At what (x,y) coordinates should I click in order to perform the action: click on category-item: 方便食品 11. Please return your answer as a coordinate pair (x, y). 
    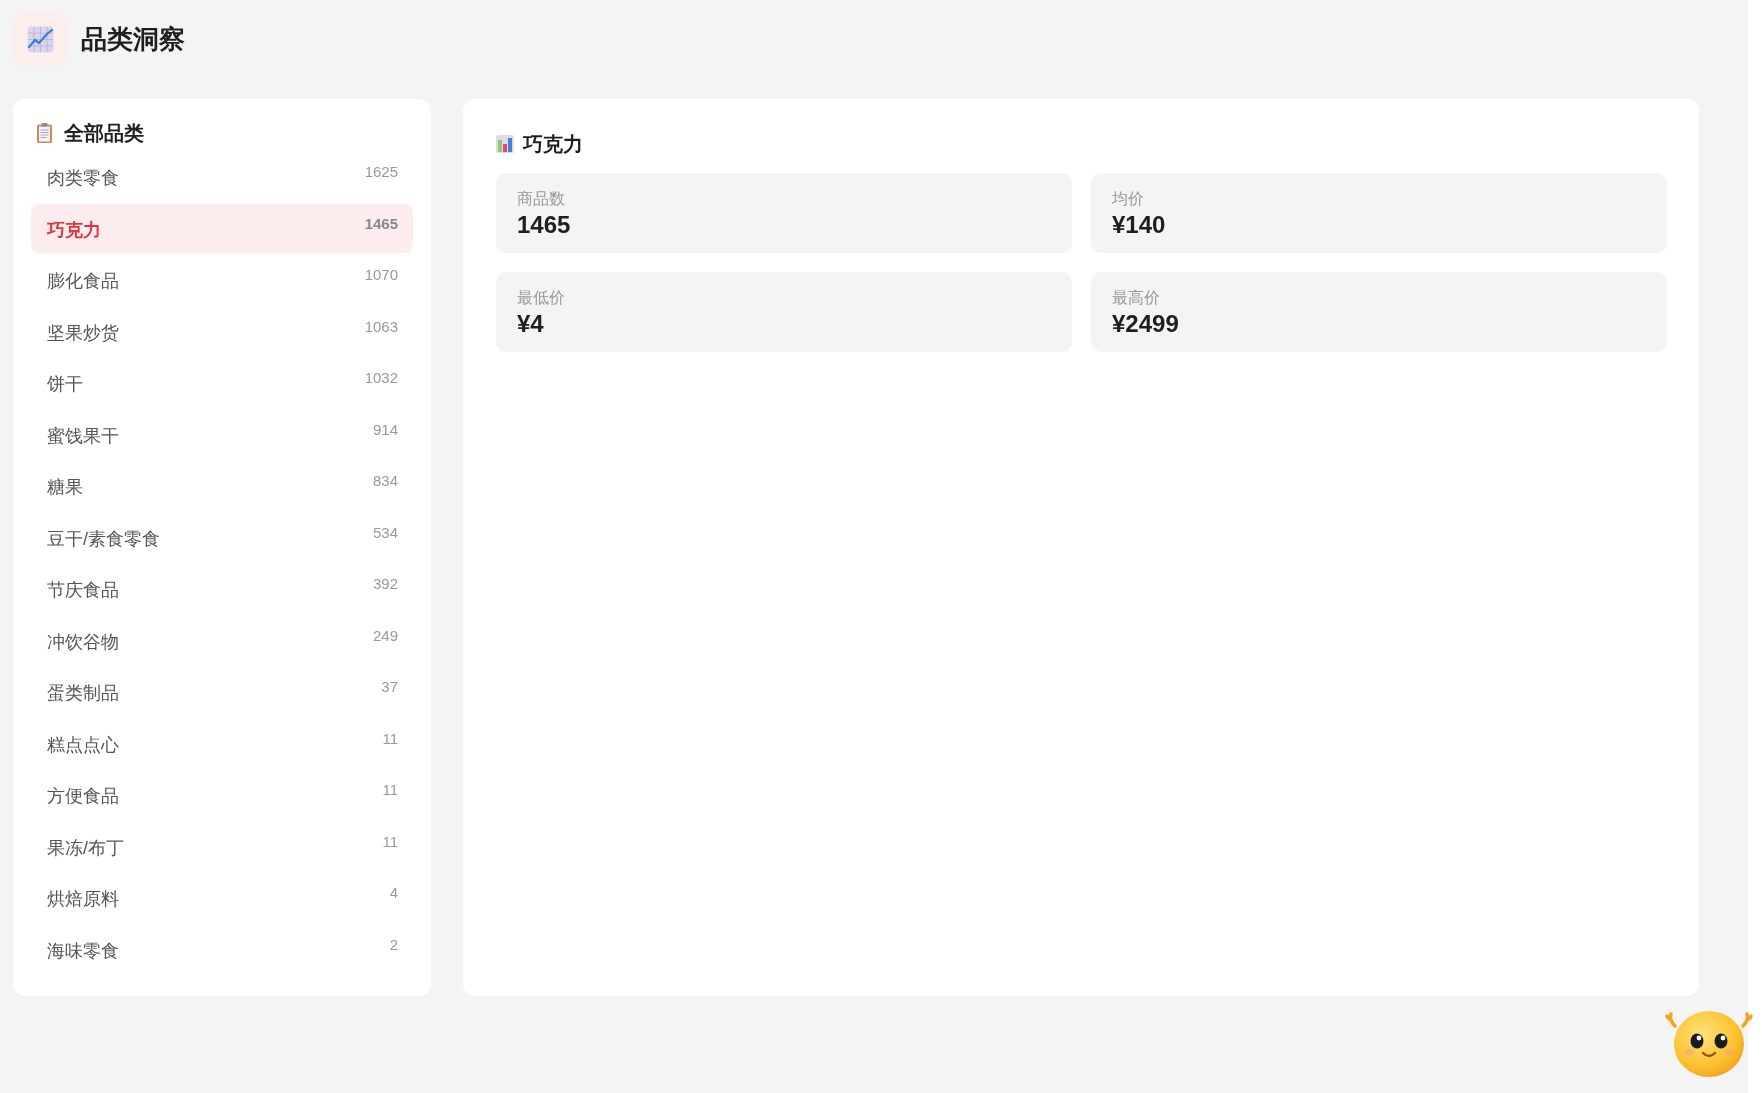
    Looking at the image, I should click on (222, 794).